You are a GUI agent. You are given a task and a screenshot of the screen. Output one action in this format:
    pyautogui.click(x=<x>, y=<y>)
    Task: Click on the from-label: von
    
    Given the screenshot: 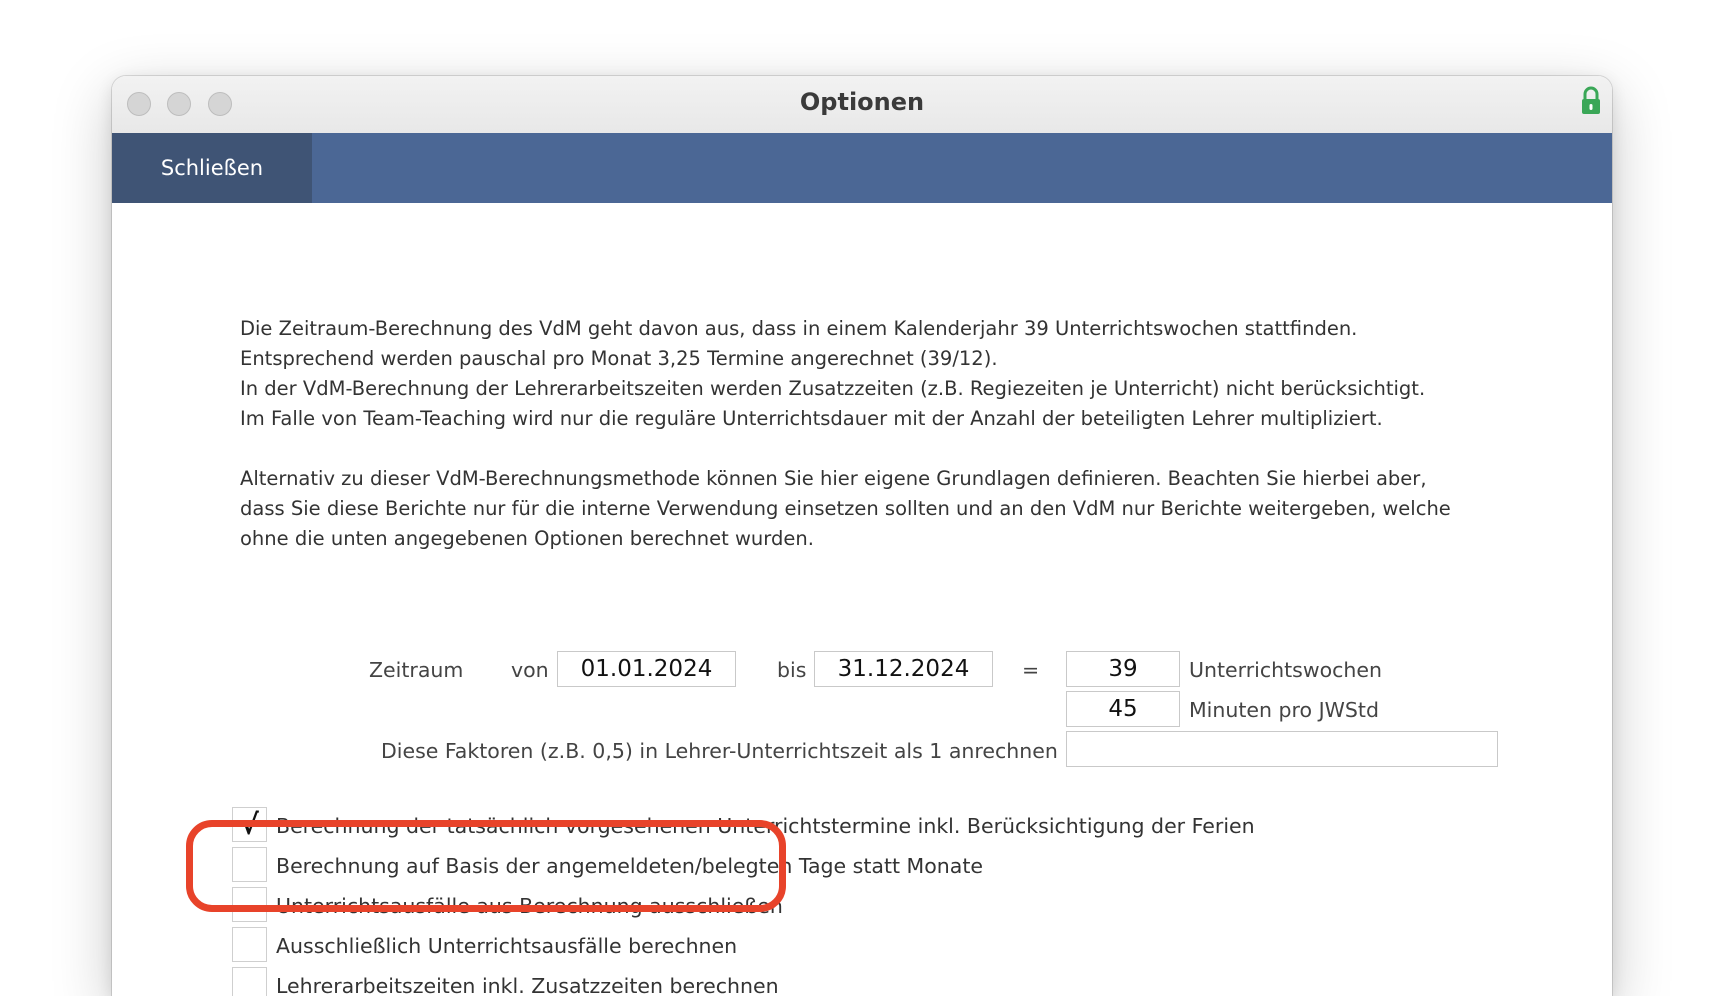 What is the action you would take?
    pyautogui.click(x=530, y=670)
    